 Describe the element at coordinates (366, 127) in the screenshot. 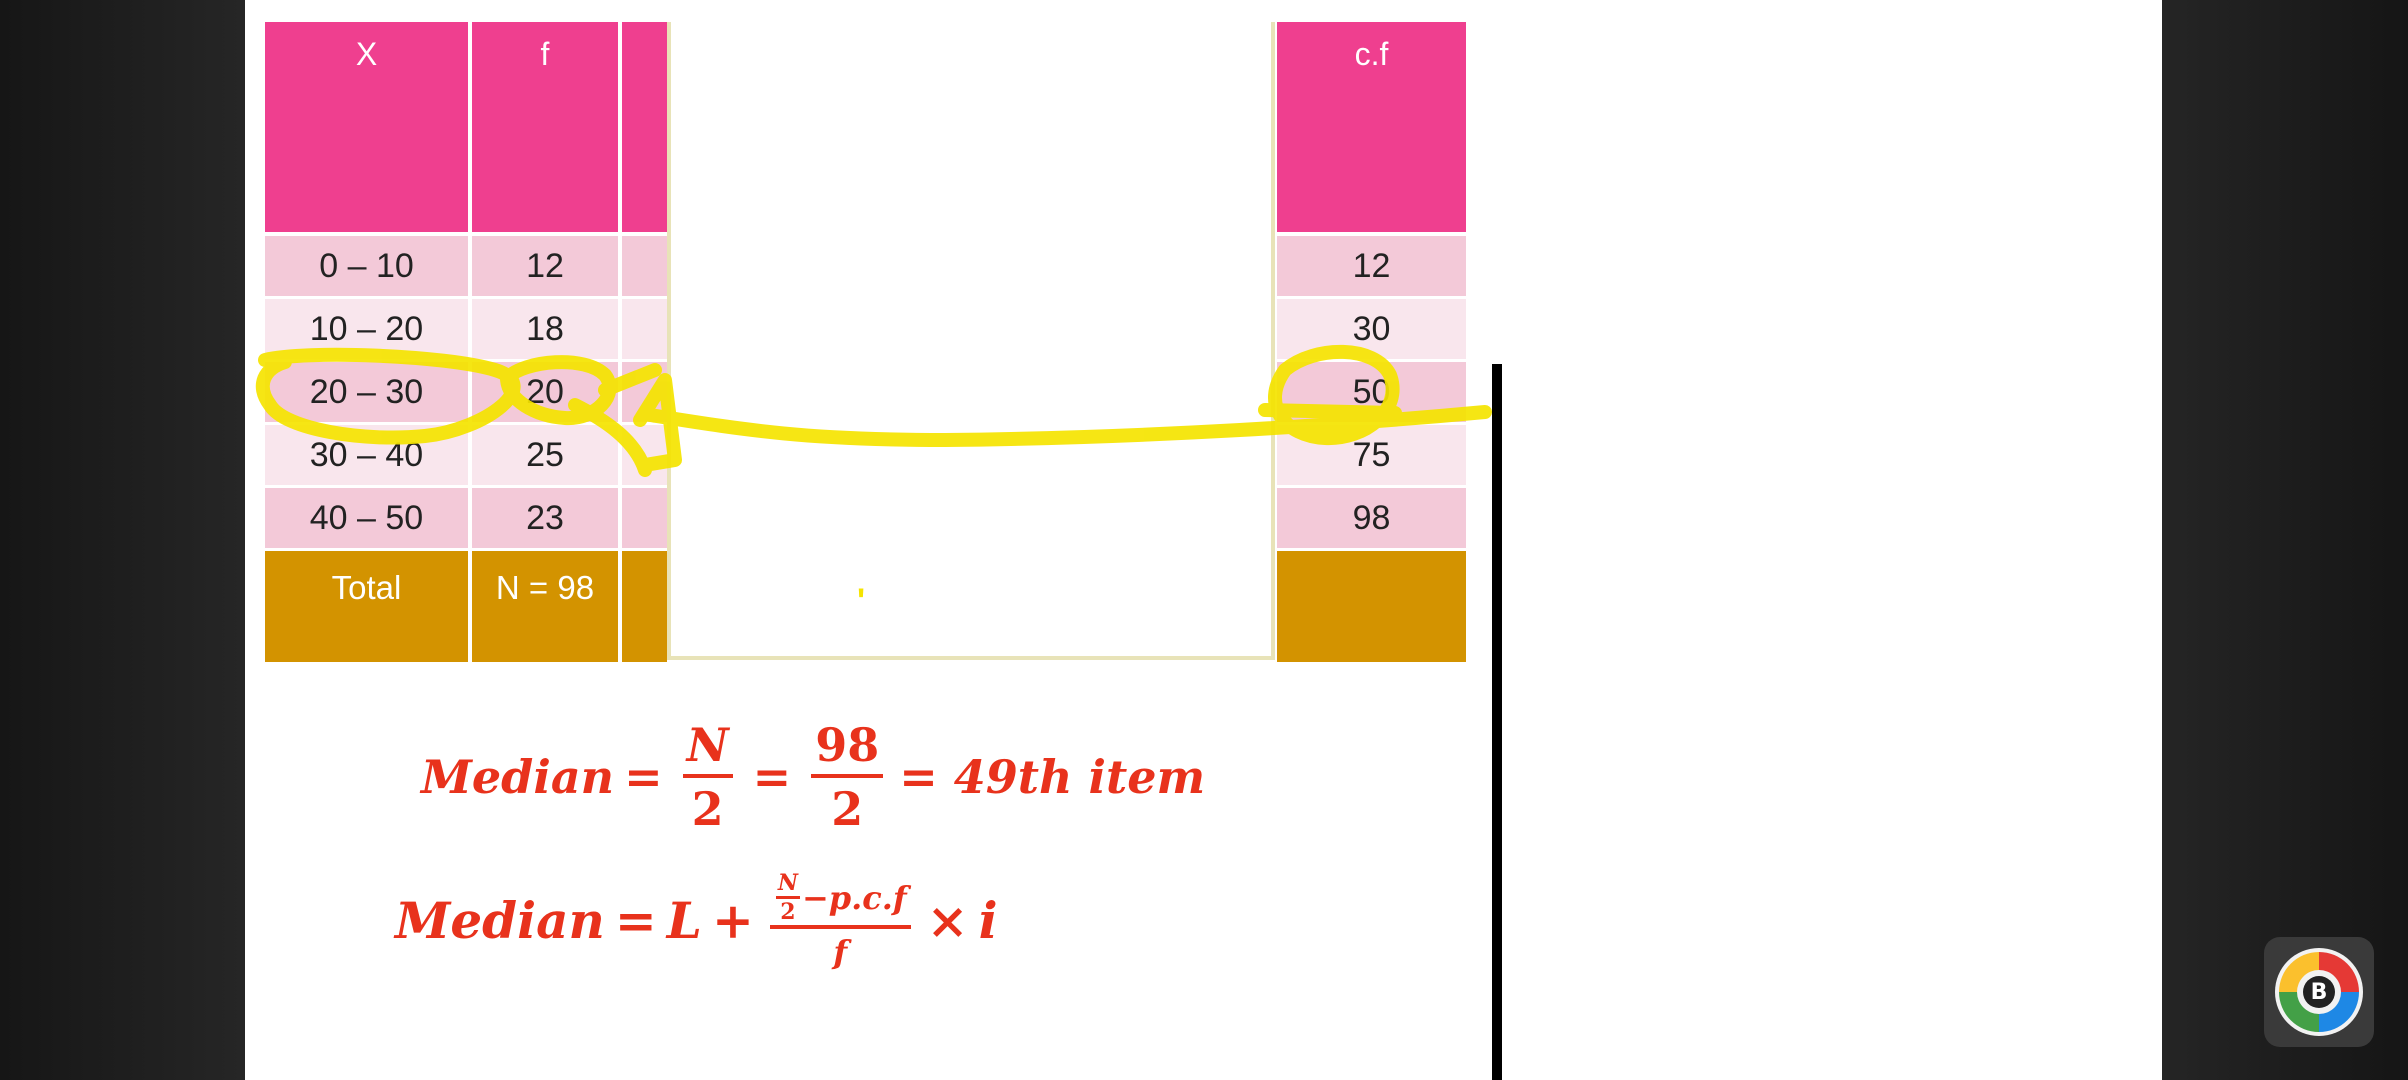

I see `header-x: X` at that location.